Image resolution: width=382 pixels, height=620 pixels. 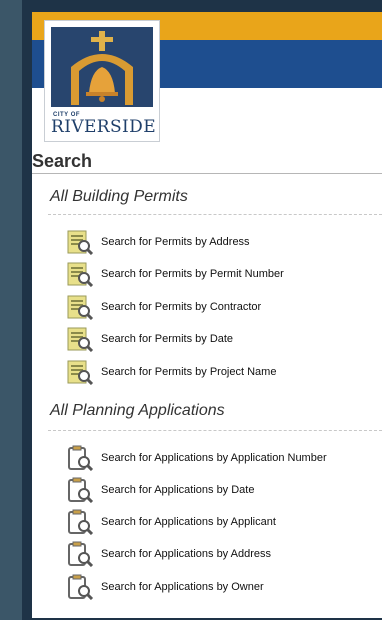 What do you see at coordinates (175, 242) in the screenshot?
I see `link-label: Search for Permits by Address` at bounding box center [175, 242].